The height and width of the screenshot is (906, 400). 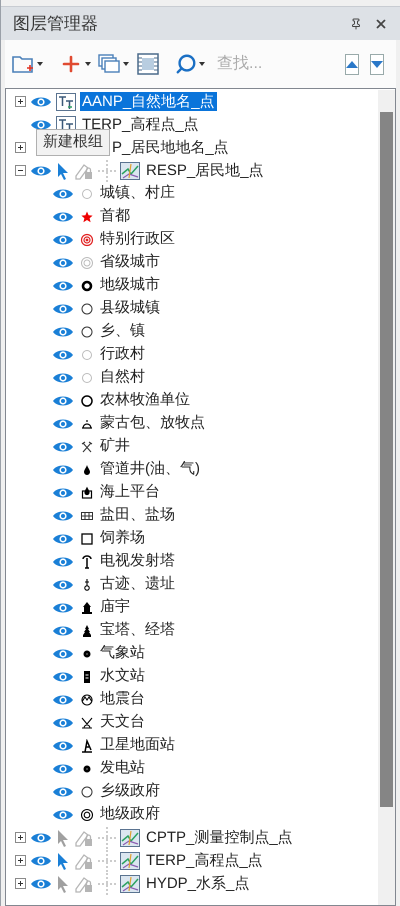 What do you see at coordinates (205, 170) in the screenshot?
I see `layer-name: RESP_居民地_点` at bounding box center [205, 170].